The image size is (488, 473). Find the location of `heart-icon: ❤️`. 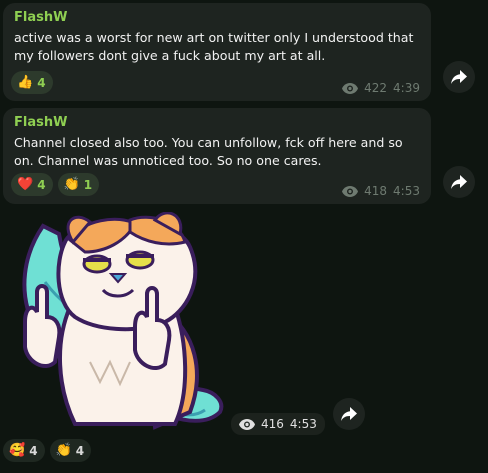

heart-icon: ❤️ is located at coordinates (25, 184).